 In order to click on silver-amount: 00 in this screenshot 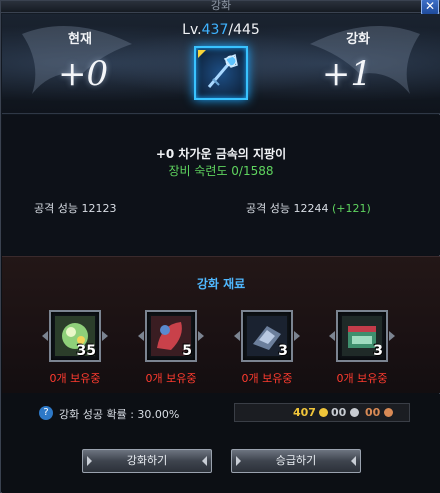, I will do `click(339, 412)`.